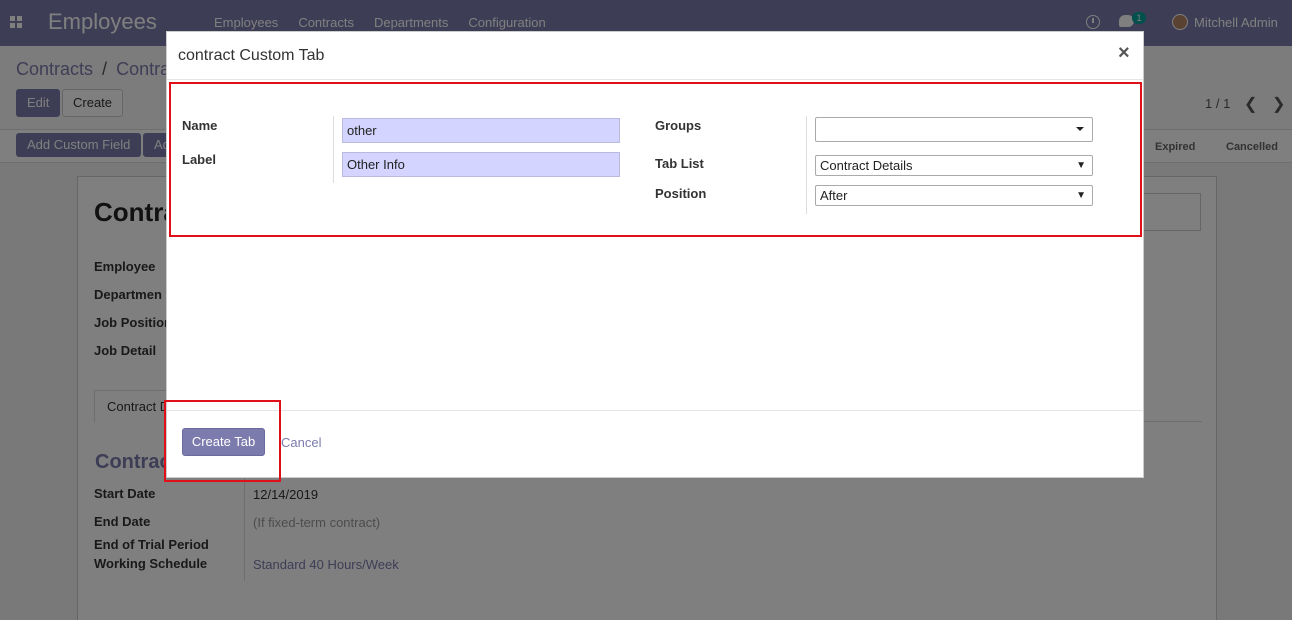 The image size is (1292, 620). I want to click on name-input, so click(481, 130).